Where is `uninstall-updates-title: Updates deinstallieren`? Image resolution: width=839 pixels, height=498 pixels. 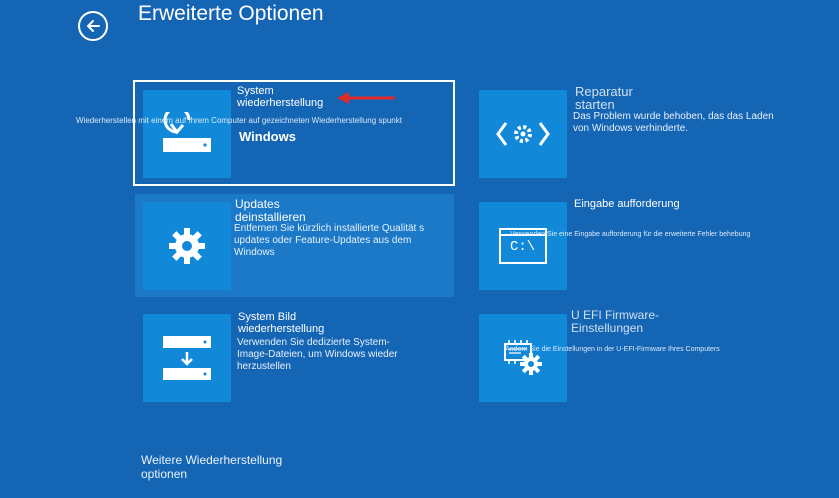
uninstall-updates-title: Updates deinstallieren is located at coordinates (270, 210).